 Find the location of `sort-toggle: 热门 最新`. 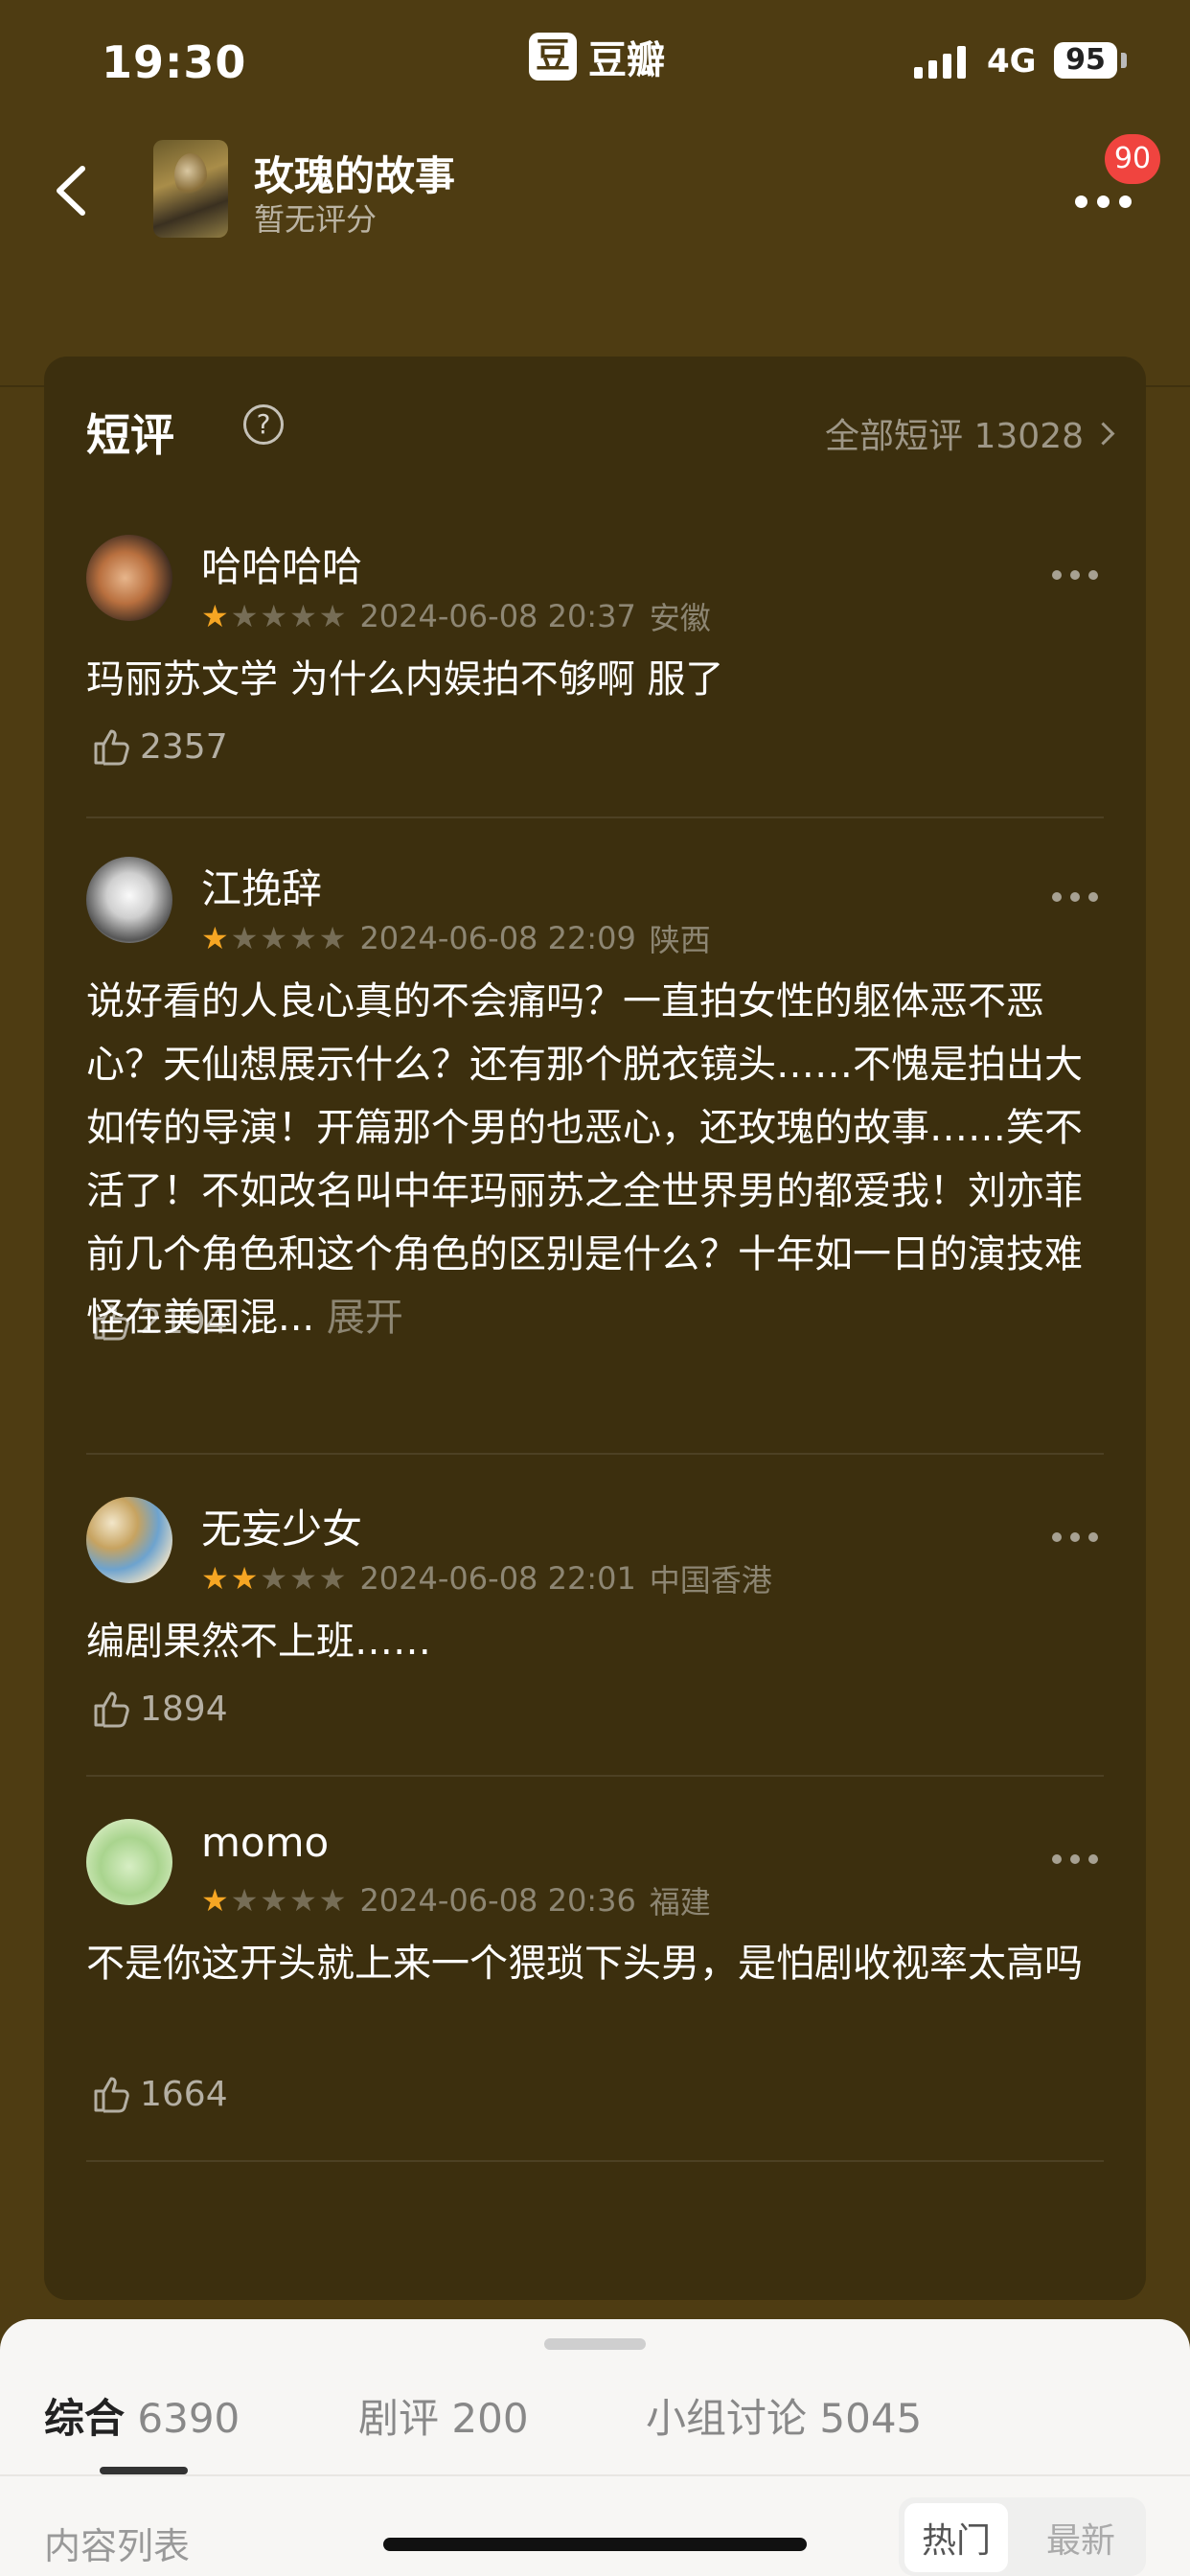

sort-toggle: 热门 最新 is located at coordinates (1022, 2536).